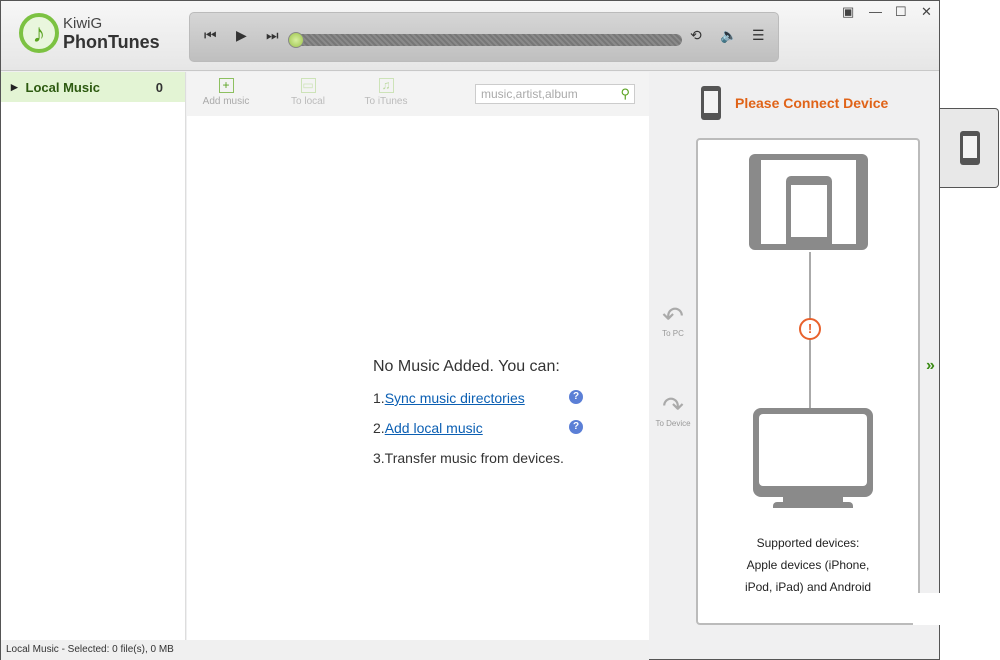 The height and width of the screenshot is (660, 1000). I want to click on previous-icon: ⏮, so click(210, 35).